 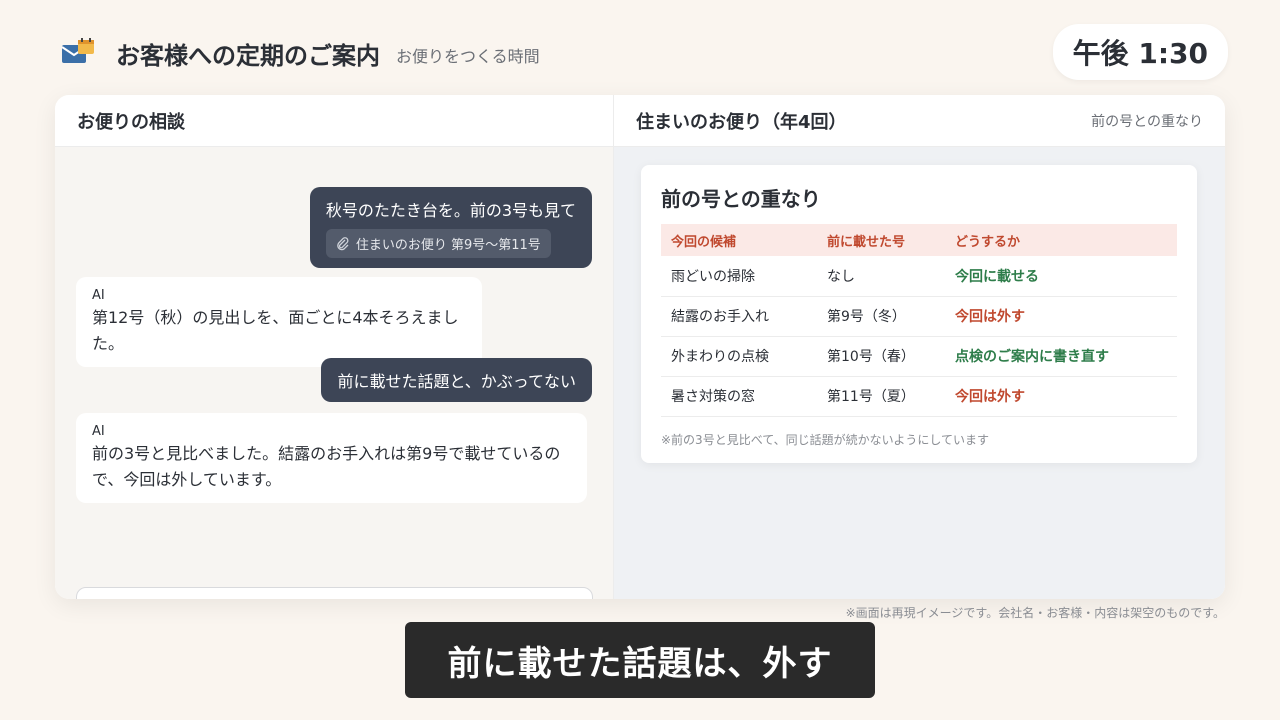 I want to click on user-message-text: 前に載せた話題と、かぶってない, so click(x=456, y=381).